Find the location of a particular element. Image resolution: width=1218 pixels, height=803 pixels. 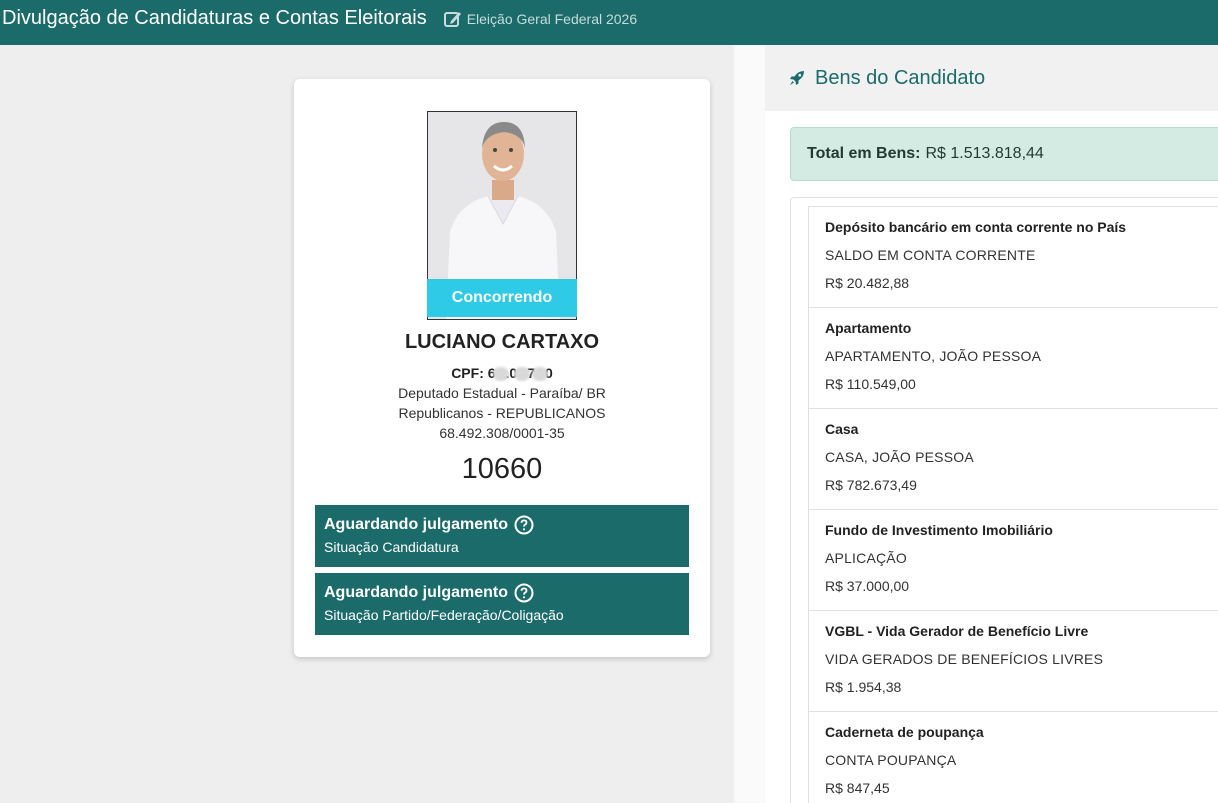

edit-icon is located at coordinates (452, 19).